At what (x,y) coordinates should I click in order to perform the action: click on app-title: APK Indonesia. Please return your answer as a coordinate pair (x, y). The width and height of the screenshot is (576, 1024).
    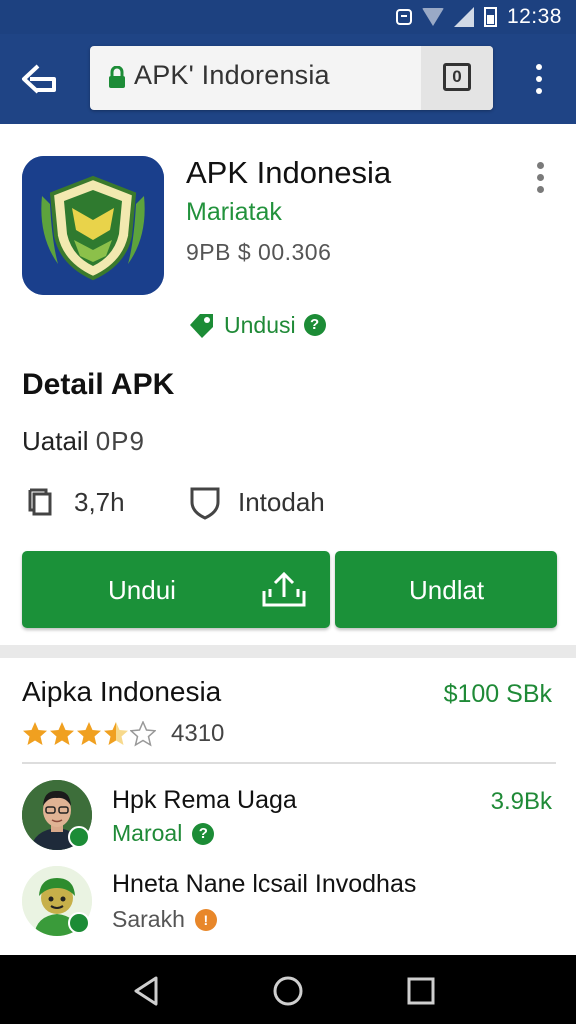
    Looking at the image, I should click on (289, 172).